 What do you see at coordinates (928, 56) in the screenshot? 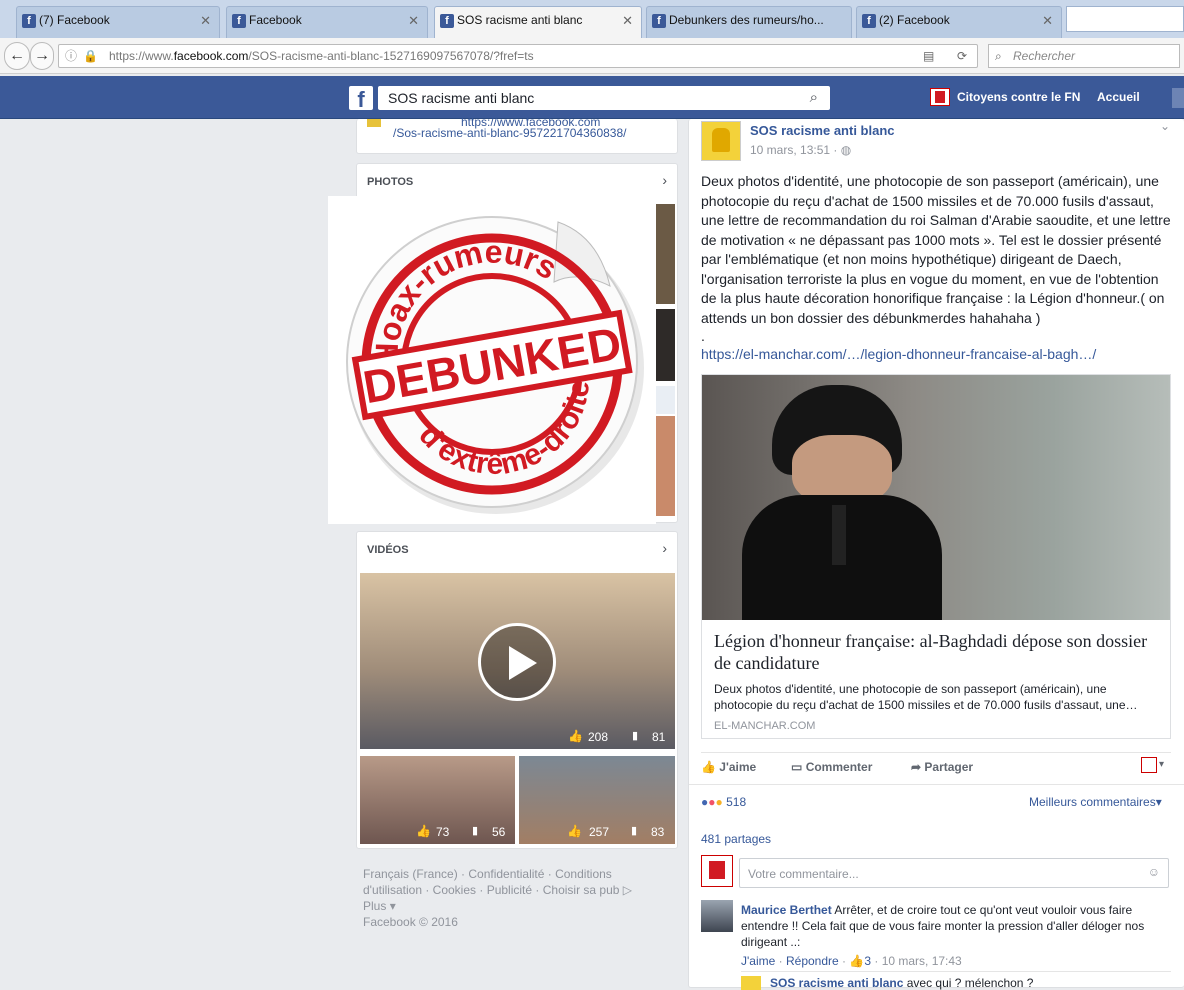
I see `reader-view-icon: ▤` at bounding box center [928, 56].